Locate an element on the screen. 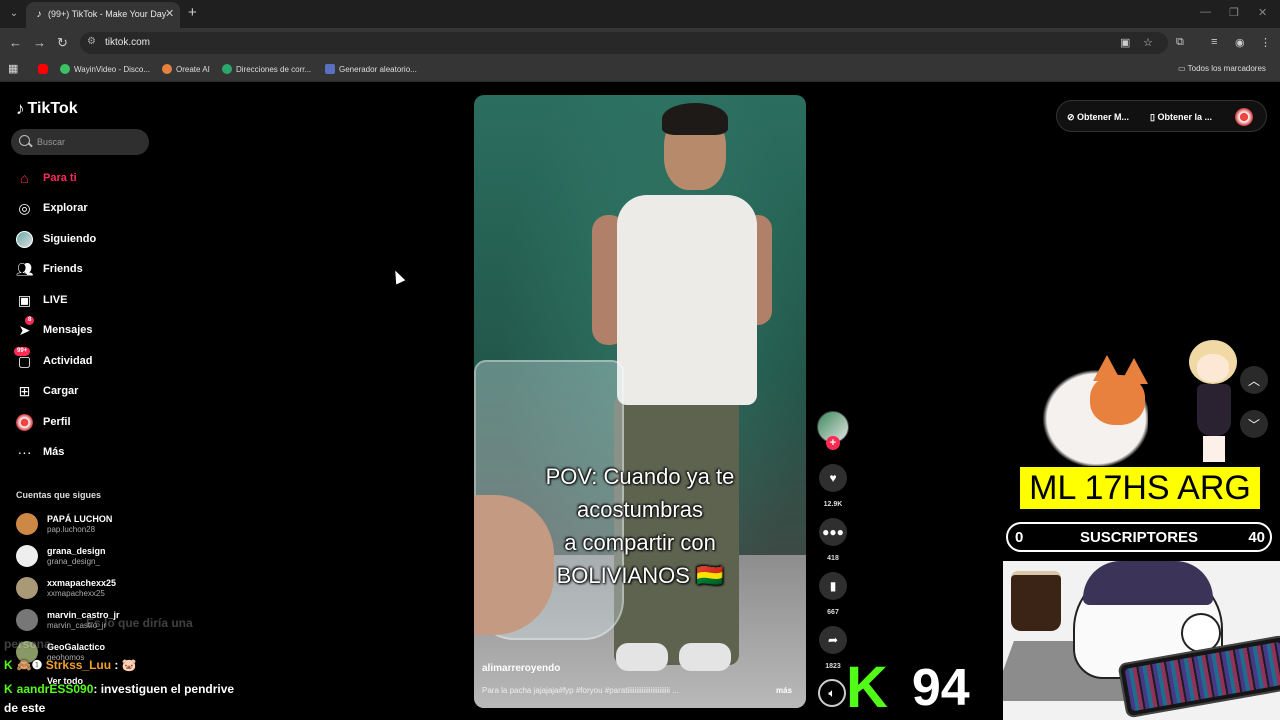  folder-icon: ▭ is located at coordinates (1183, 68).